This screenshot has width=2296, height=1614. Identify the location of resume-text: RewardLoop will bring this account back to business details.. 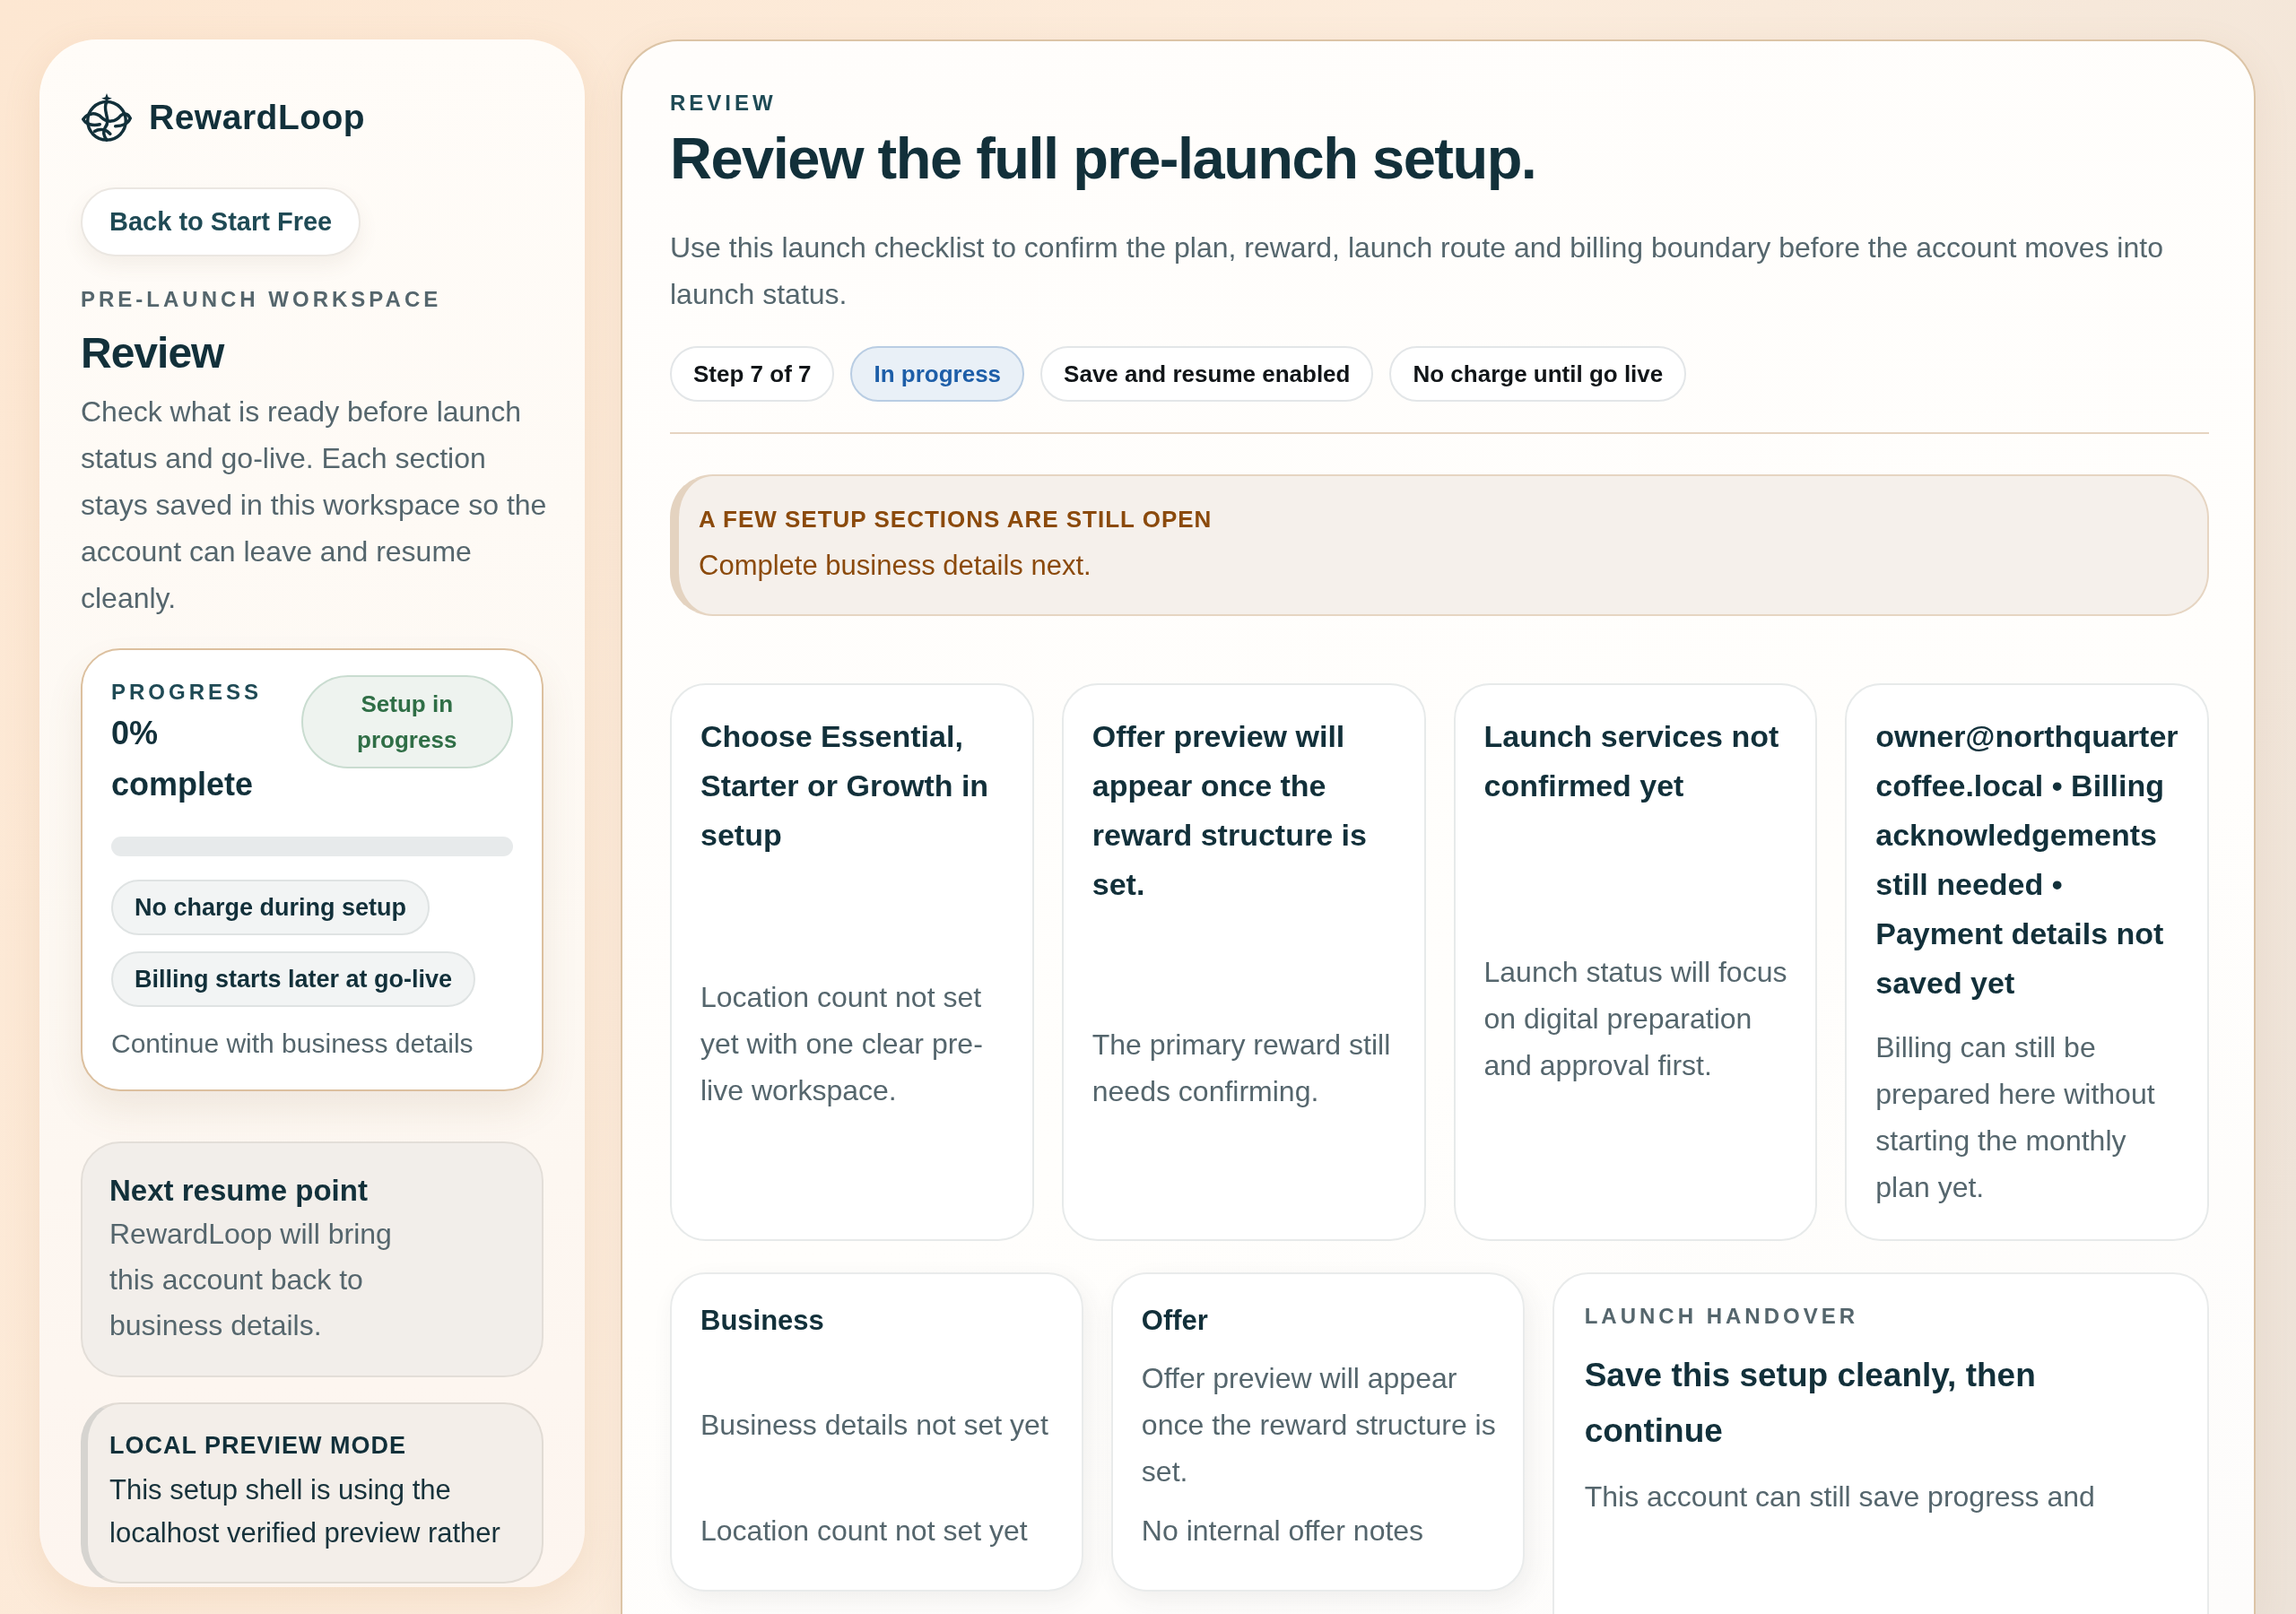
(251, 1280).